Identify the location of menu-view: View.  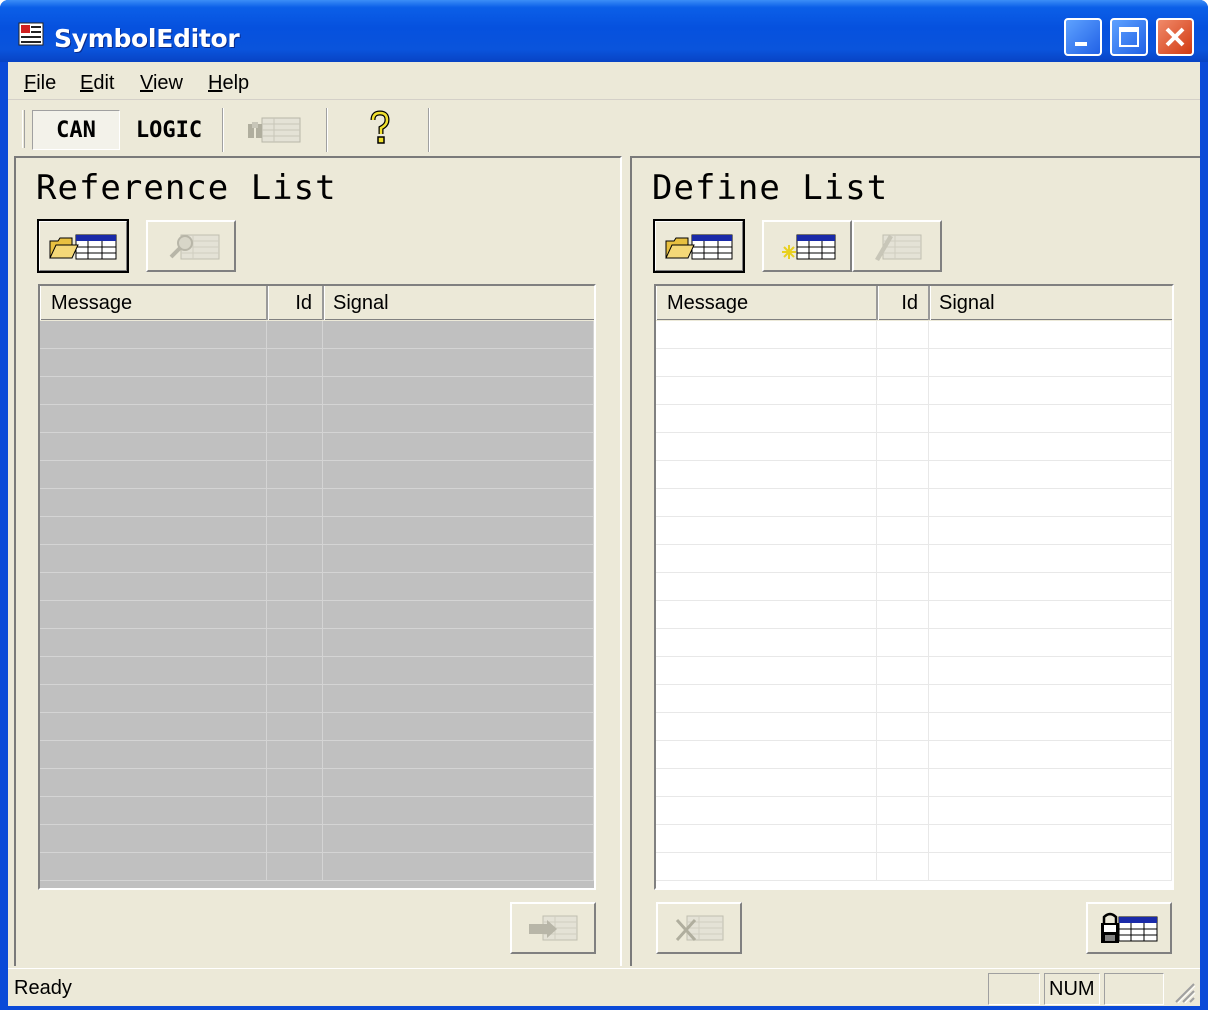
(161, 83).